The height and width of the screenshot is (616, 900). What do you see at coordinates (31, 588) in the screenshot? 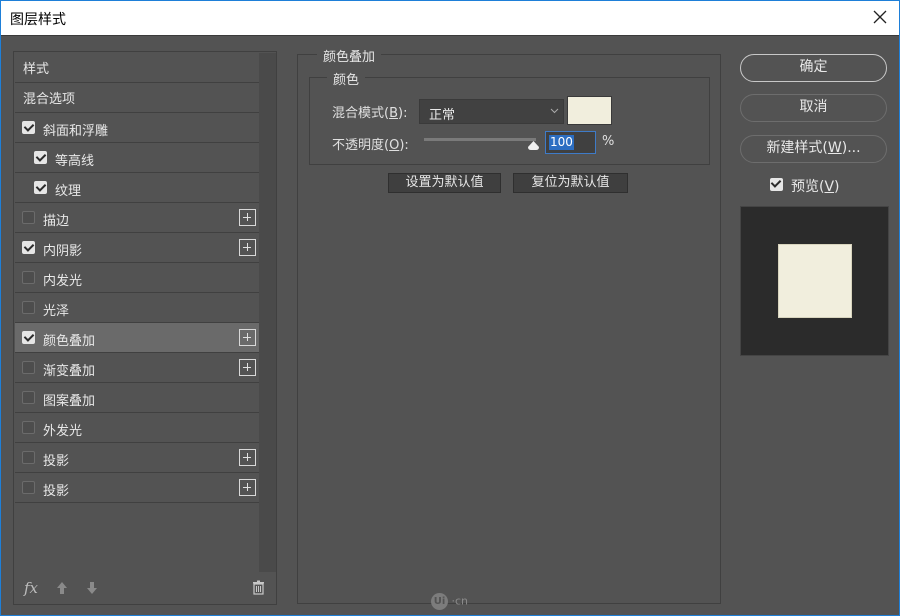
I see `fx-icon: fx` at bounding box center [31, 588].